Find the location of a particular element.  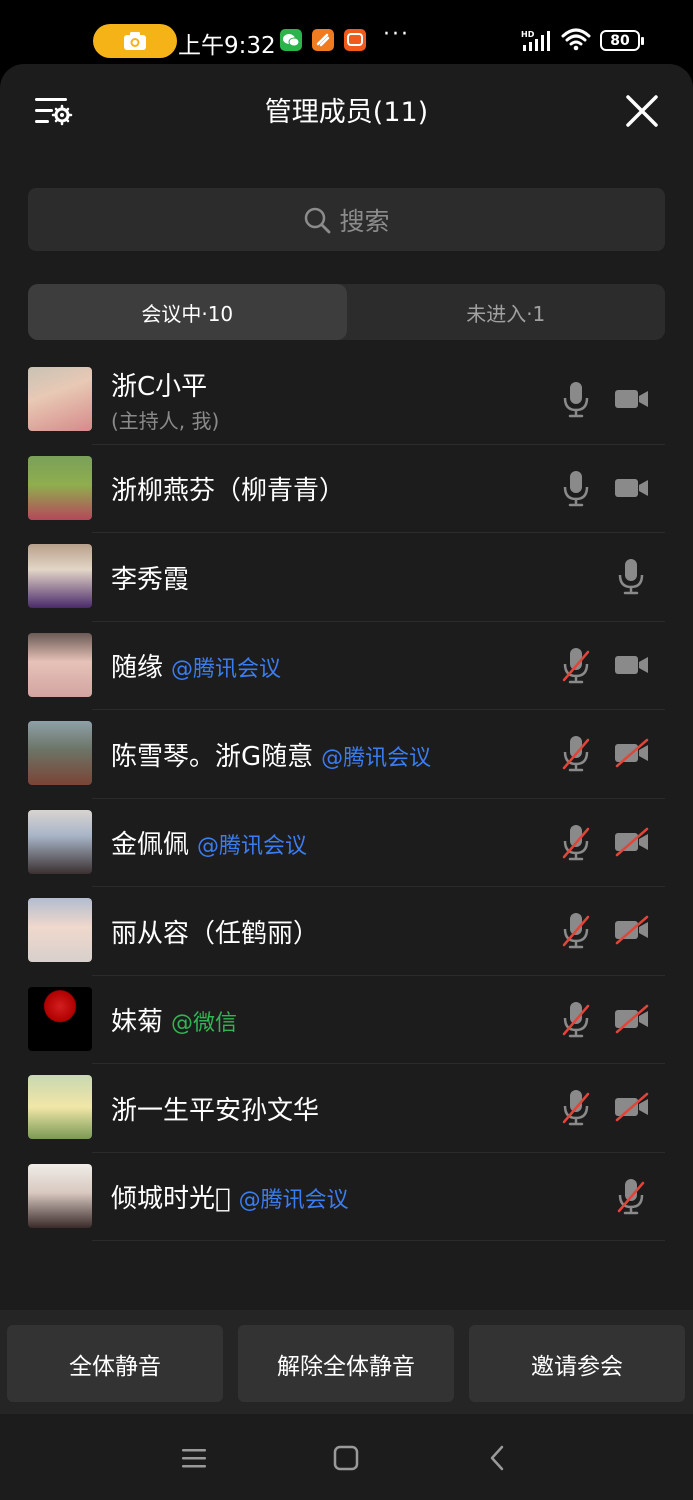

member-info: 浙C小平 (主持人, 我) is located at coordinates (165, 400).